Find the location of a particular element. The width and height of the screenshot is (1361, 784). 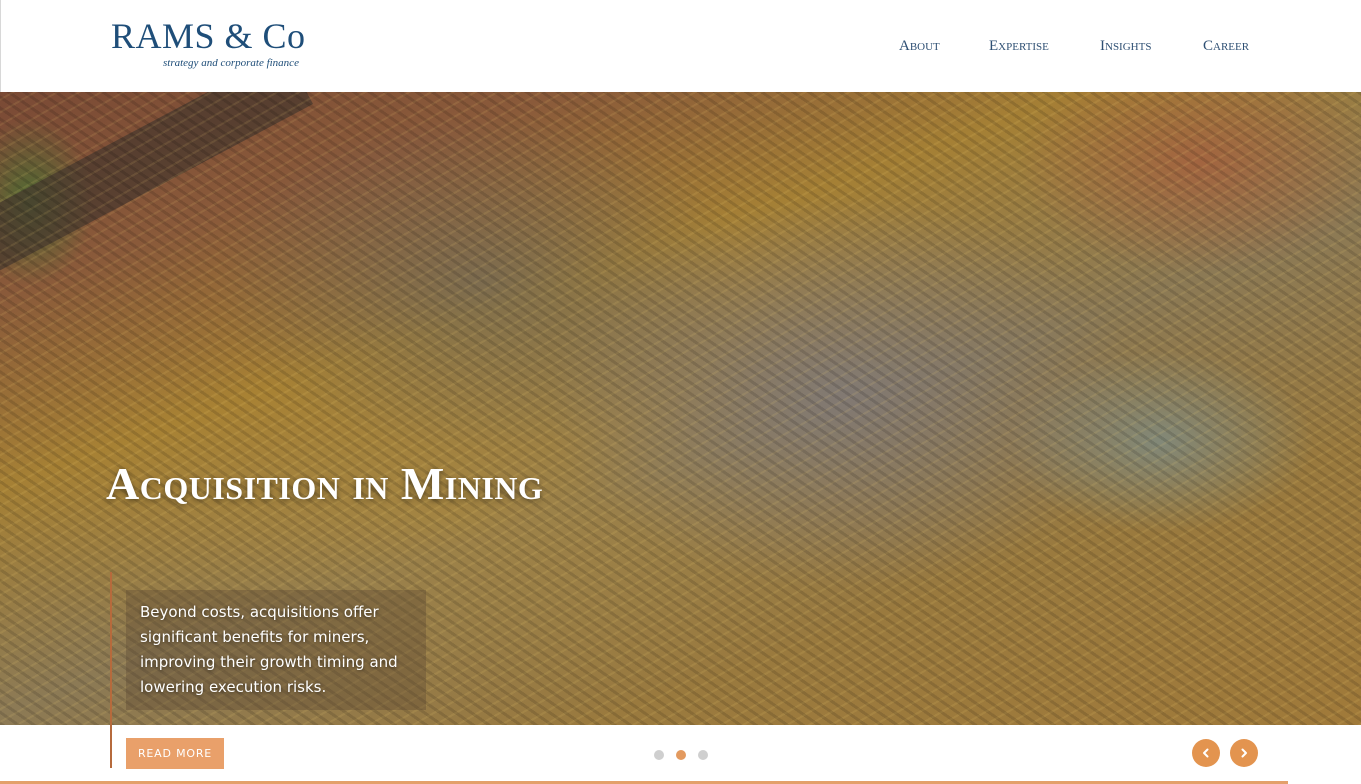

logo-tagline: strategy and corporate finance is located at coordinates (231, 63).